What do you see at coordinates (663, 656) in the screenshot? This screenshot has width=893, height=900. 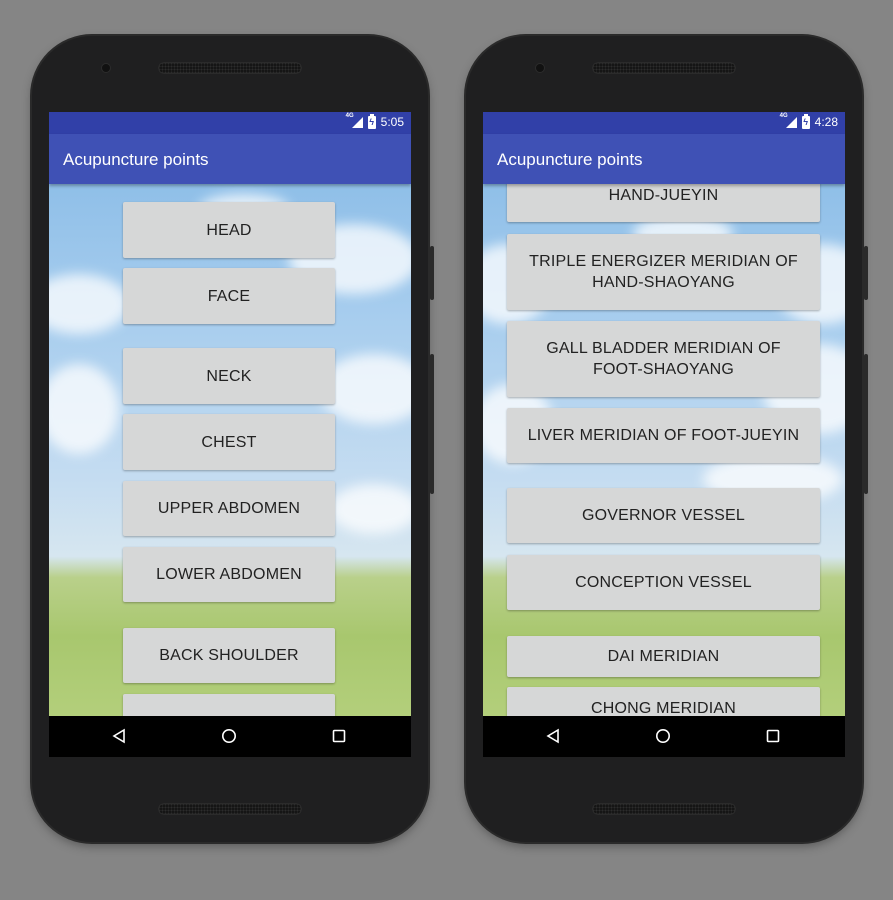 I see `meridian-button: DAI MERIDIAN` at bounding box center [663, 656].